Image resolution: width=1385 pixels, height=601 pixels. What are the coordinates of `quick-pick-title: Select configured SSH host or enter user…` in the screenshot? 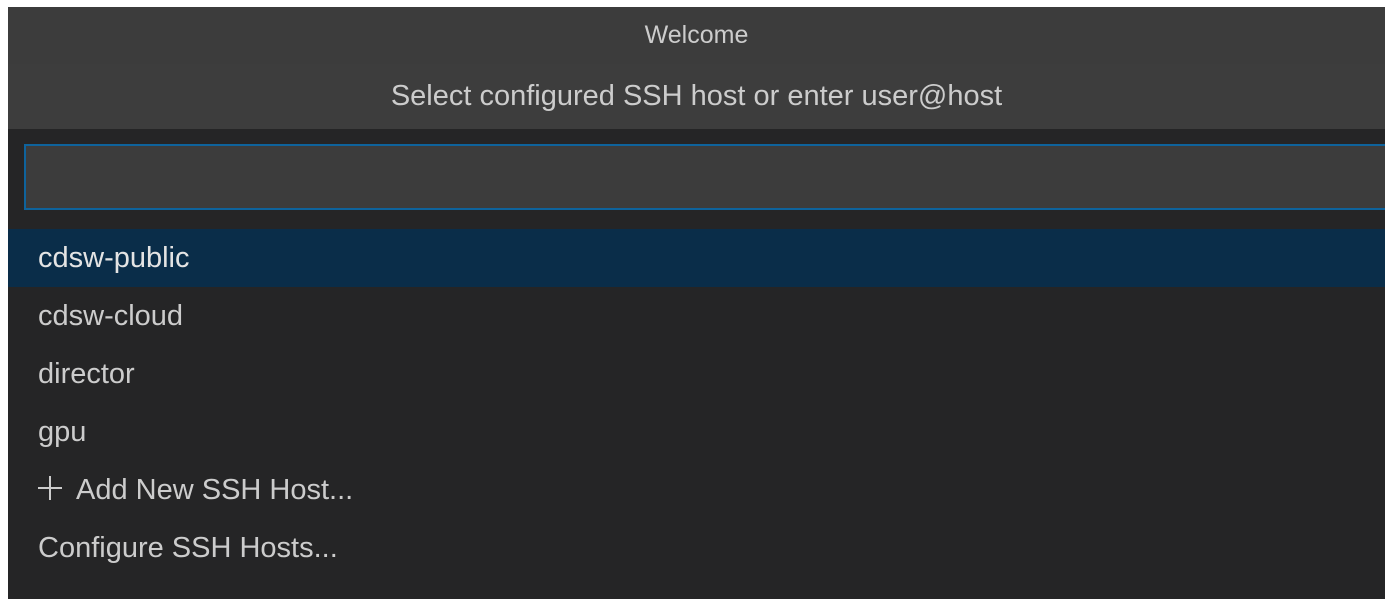 It's located at (696, 96).